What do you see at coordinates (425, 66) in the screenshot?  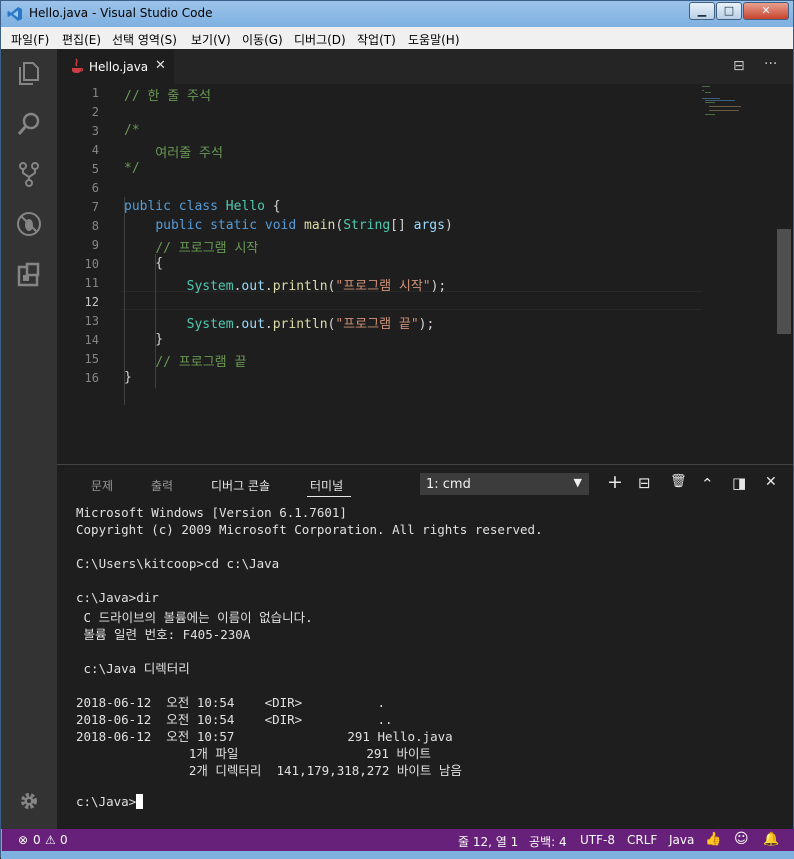 I see `editor-tab-bar: Hello.java ✕ ⊟ ···` at bounding box center [425, 66].